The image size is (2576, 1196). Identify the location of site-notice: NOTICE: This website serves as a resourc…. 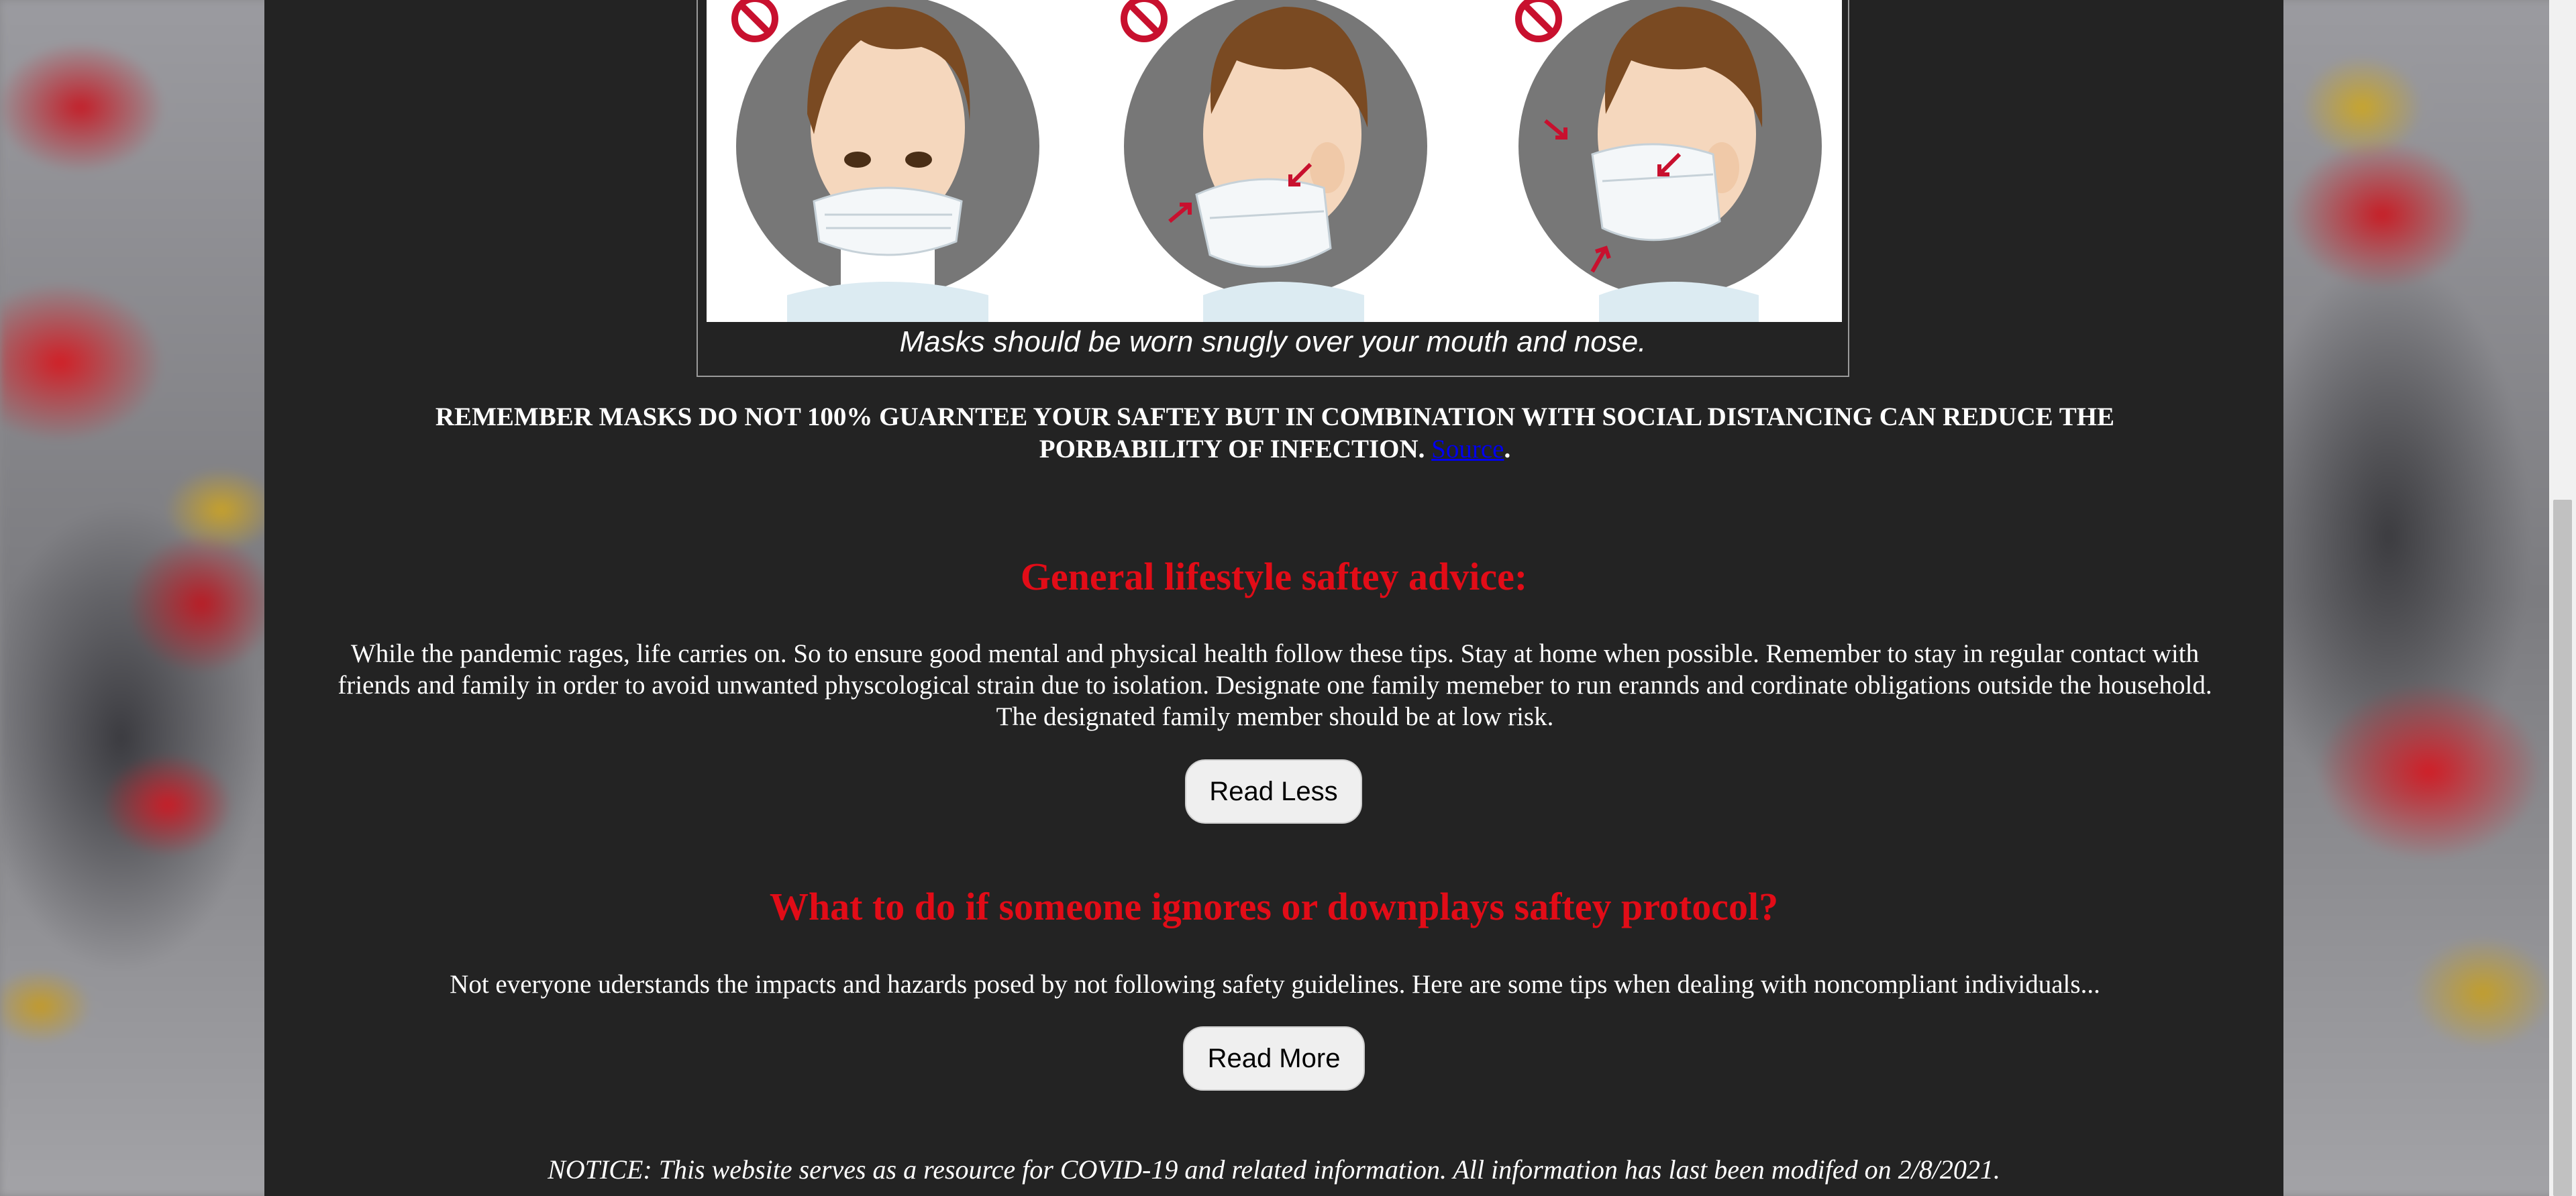
(1274, 1170).